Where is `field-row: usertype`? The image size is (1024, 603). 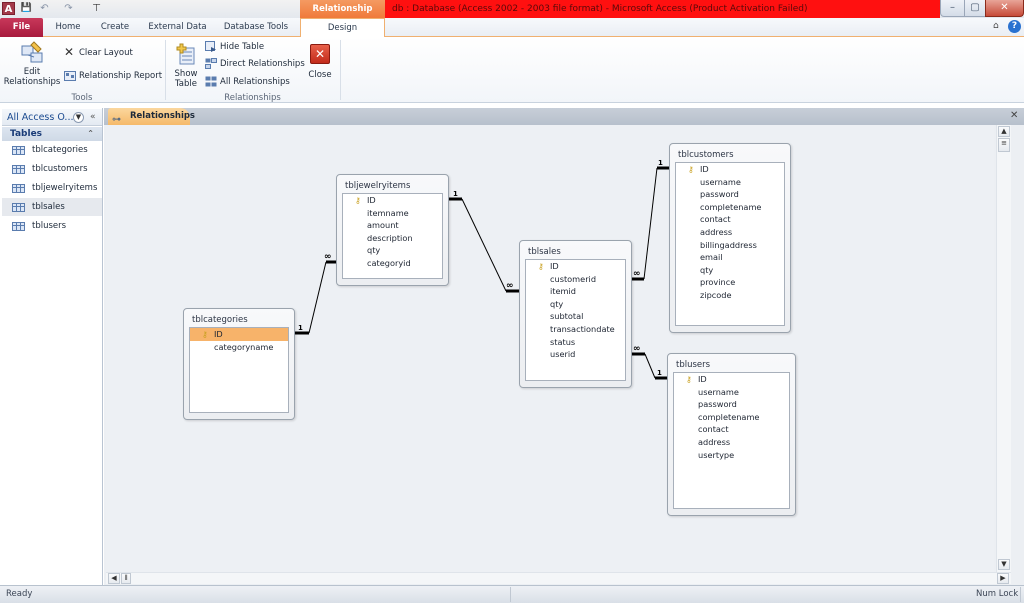 field-row: usertype is located at coordinates (731, 455).